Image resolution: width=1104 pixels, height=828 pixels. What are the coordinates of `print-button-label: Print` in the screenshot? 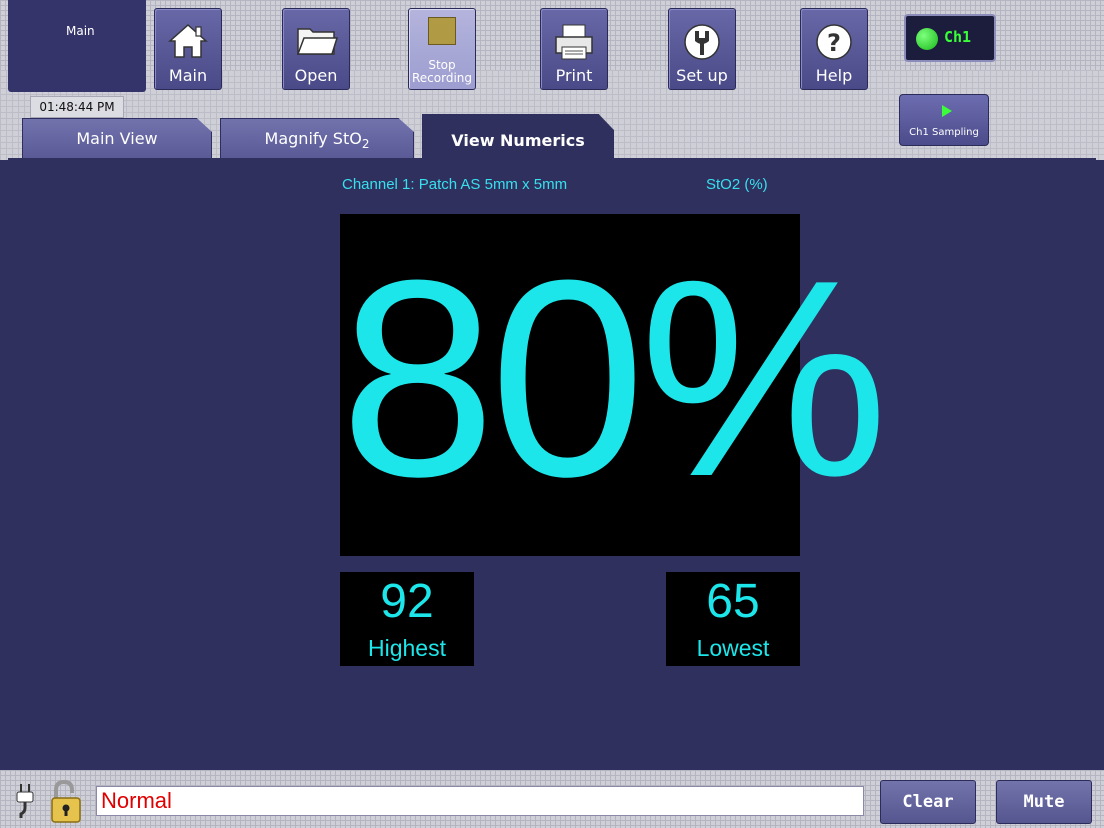 It's located at (574, 75).